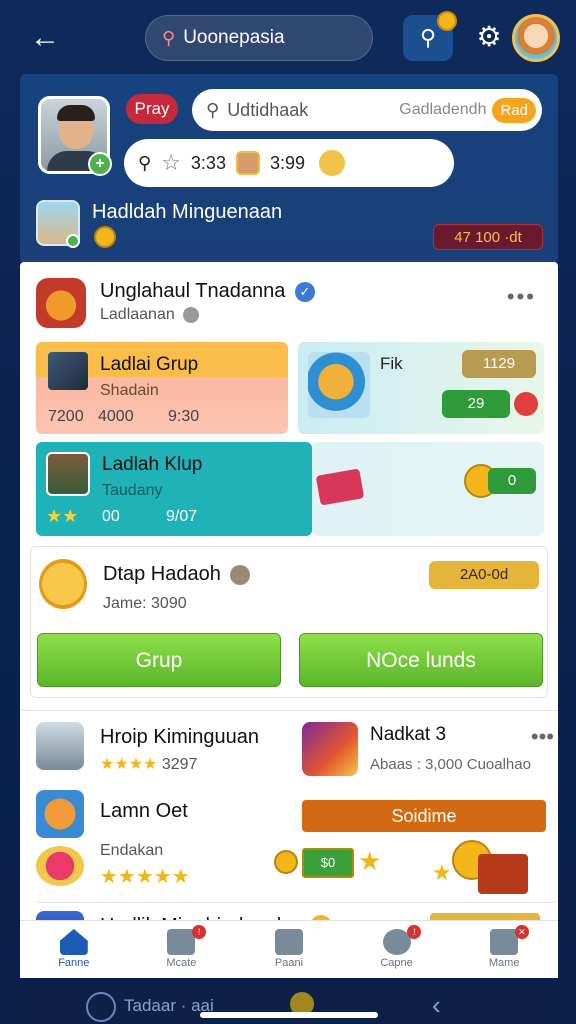 This screenshot has height=1024, width=576. What do you see at coordinates (332, 163) in the screenshot?
I see `thumbs-up-coin-icon` at bounding box center [332, 163].